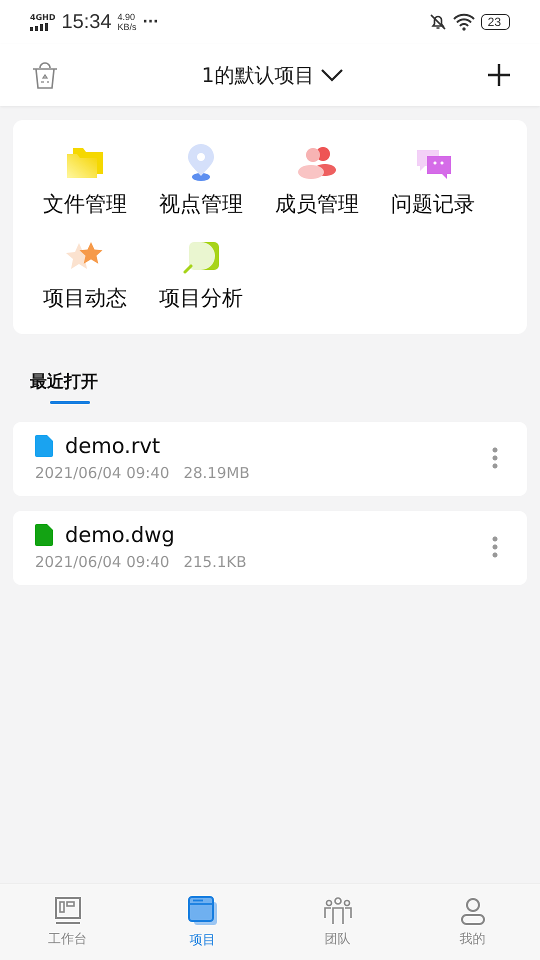  I want to click on module-button: 项目动态, so click(85, 275).